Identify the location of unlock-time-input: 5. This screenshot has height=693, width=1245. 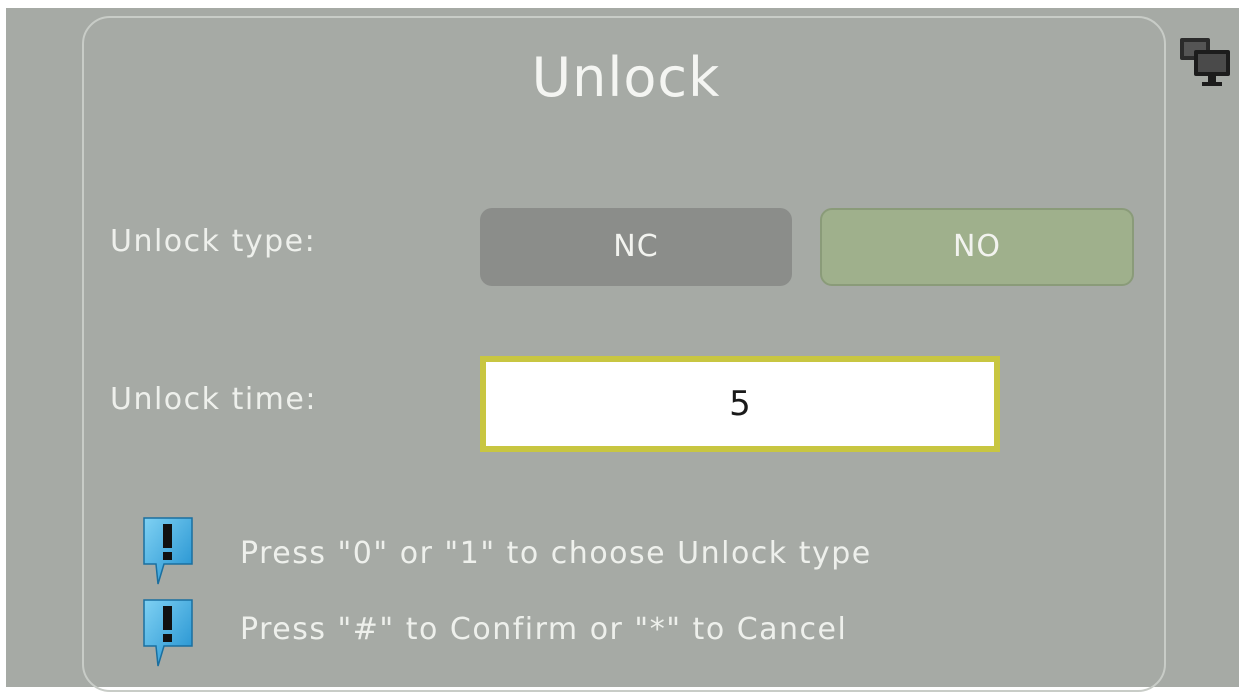
(740, 404).